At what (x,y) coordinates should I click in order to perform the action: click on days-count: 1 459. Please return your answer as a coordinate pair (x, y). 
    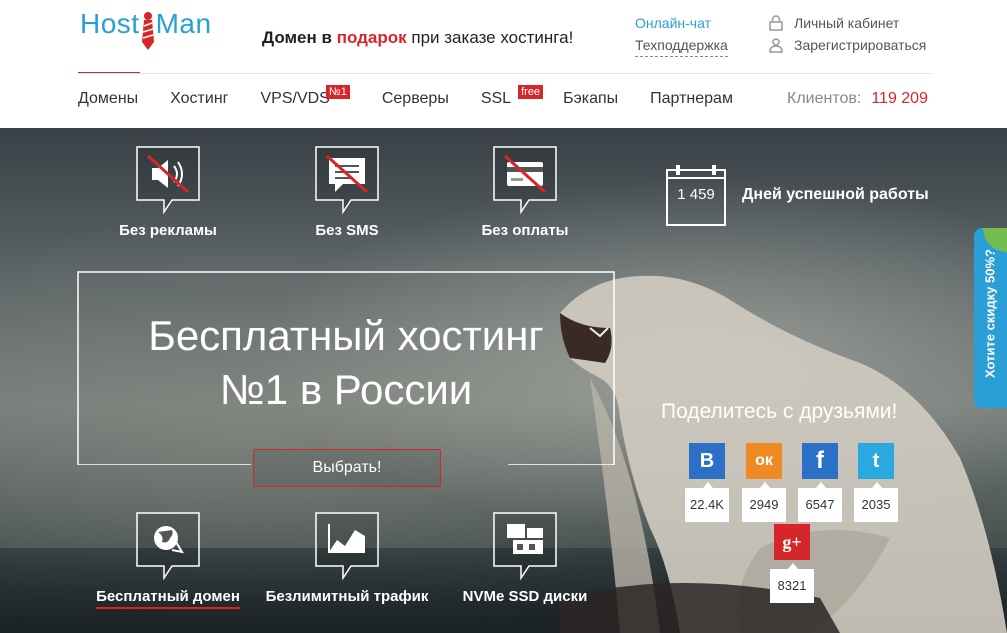
    Looking at the image, I should click on (696, 194).